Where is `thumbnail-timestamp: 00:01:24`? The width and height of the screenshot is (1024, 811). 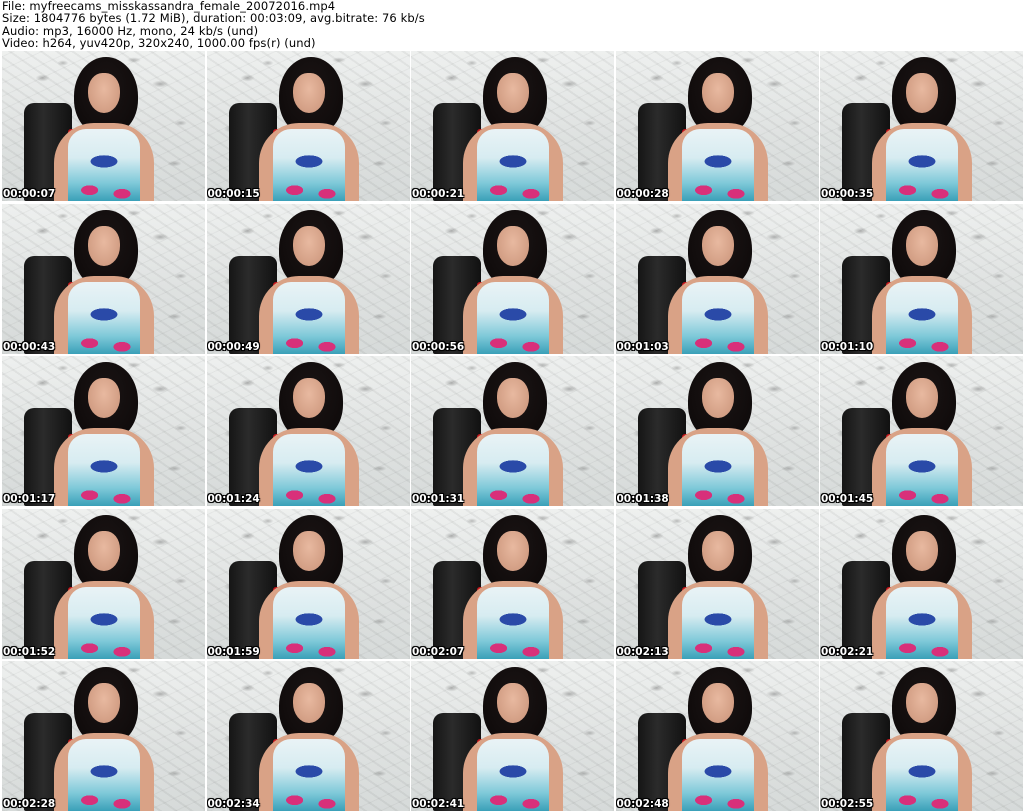
thumbnail-timestamp: 00:01:24 is located at coordinates (233, 499).